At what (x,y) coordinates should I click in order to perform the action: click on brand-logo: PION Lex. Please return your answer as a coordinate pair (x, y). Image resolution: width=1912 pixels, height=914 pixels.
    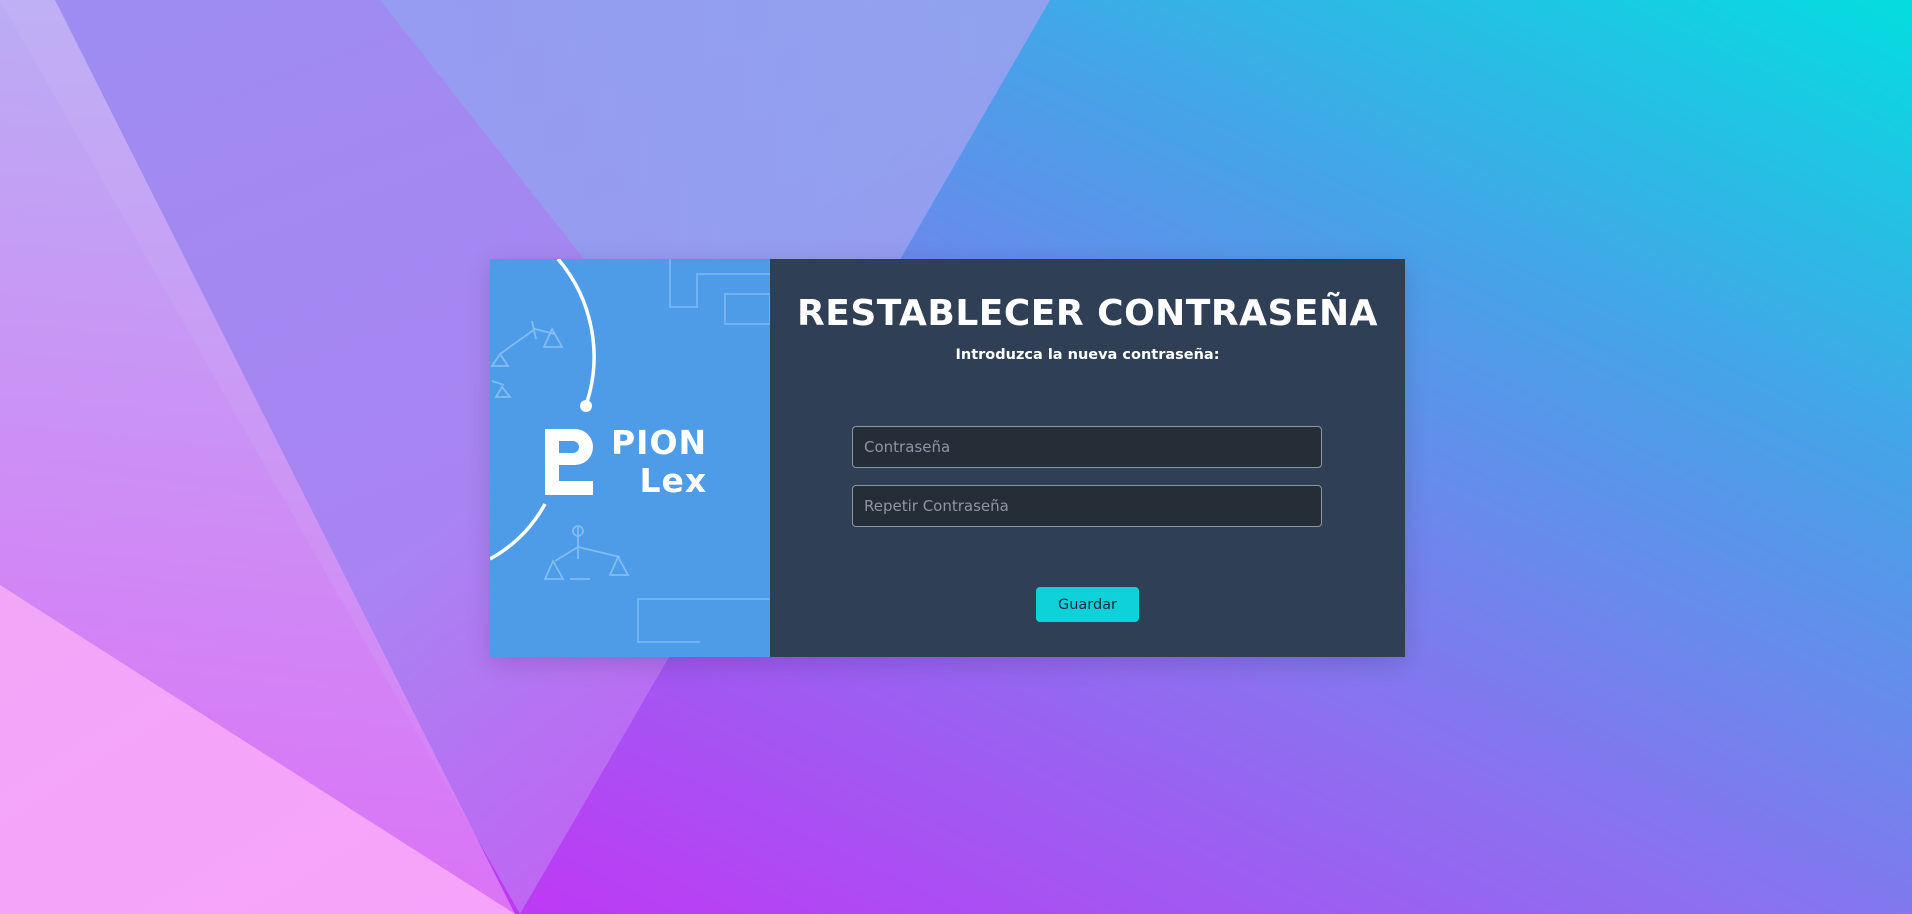
    Looking at the image, I should click on (626, 462).